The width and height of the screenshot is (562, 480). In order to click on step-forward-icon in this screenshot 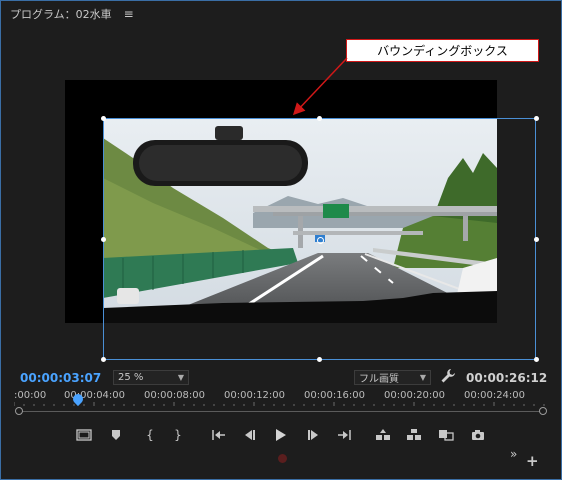, I will do `click(313, 435)`.